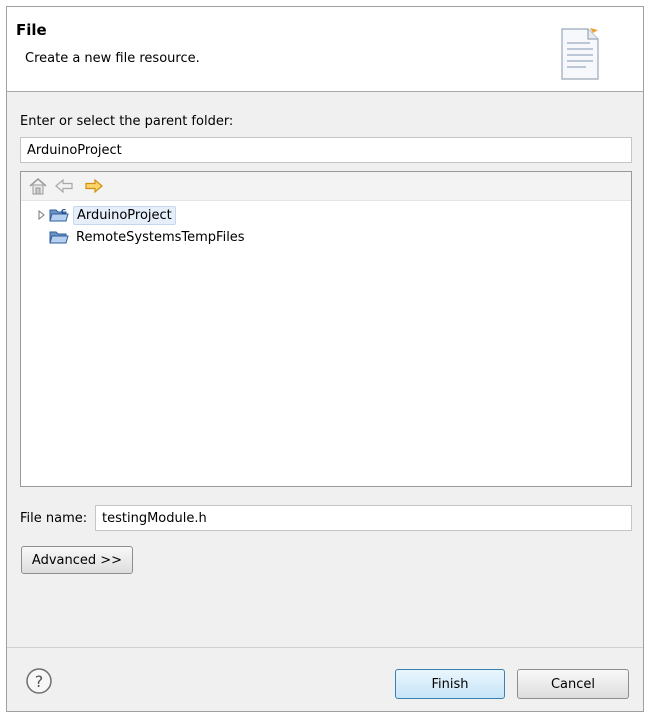 This screenshot has height=720, width=650. I want to click on advanced-button: Advanced >>, so click(77, 560).